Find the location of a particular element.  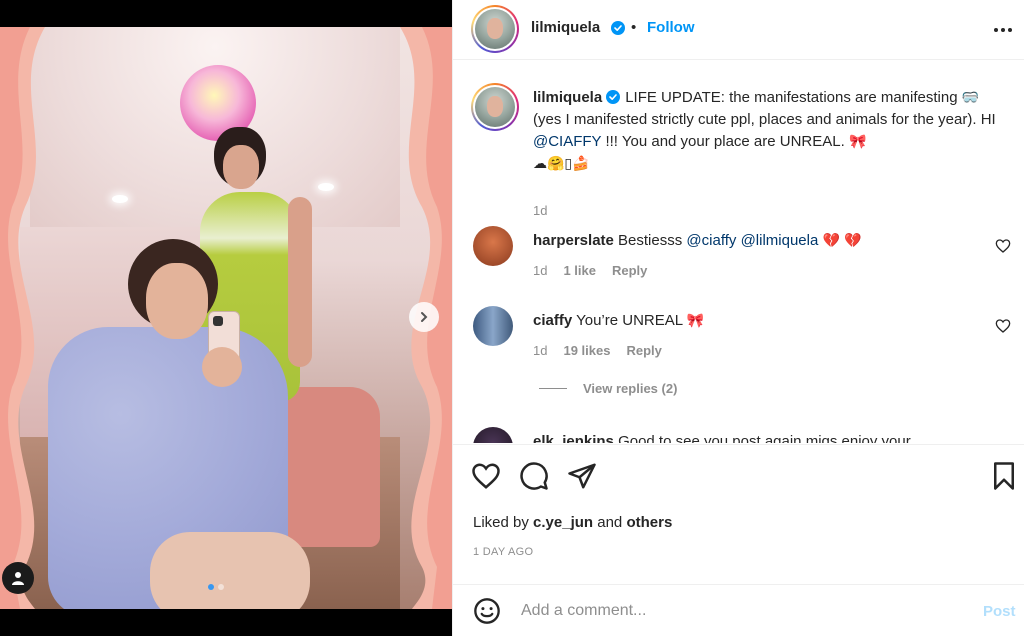

next-image-button is located at coordinates (424, 317).